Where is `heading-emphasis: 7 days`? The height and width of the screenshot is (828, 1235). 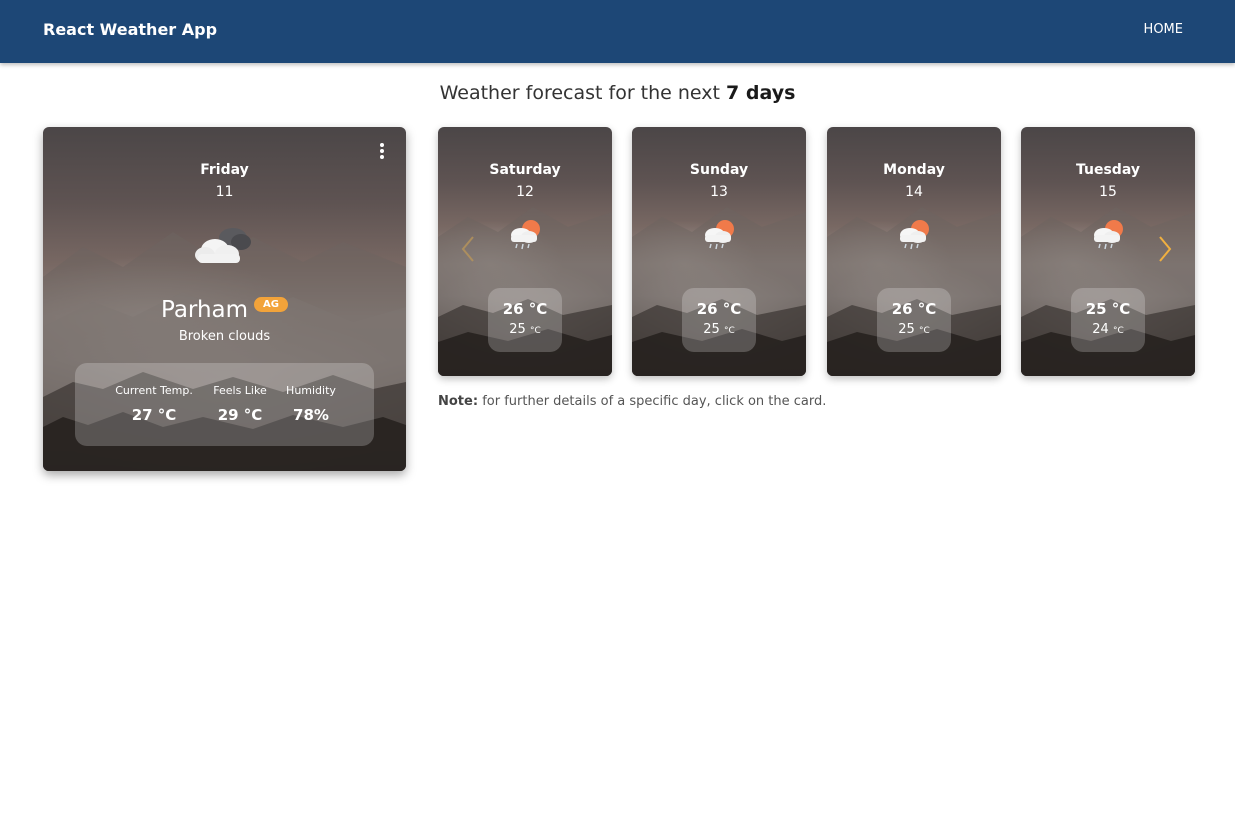 heading-emphasis: 7 days is located at coordinates (761, 93).